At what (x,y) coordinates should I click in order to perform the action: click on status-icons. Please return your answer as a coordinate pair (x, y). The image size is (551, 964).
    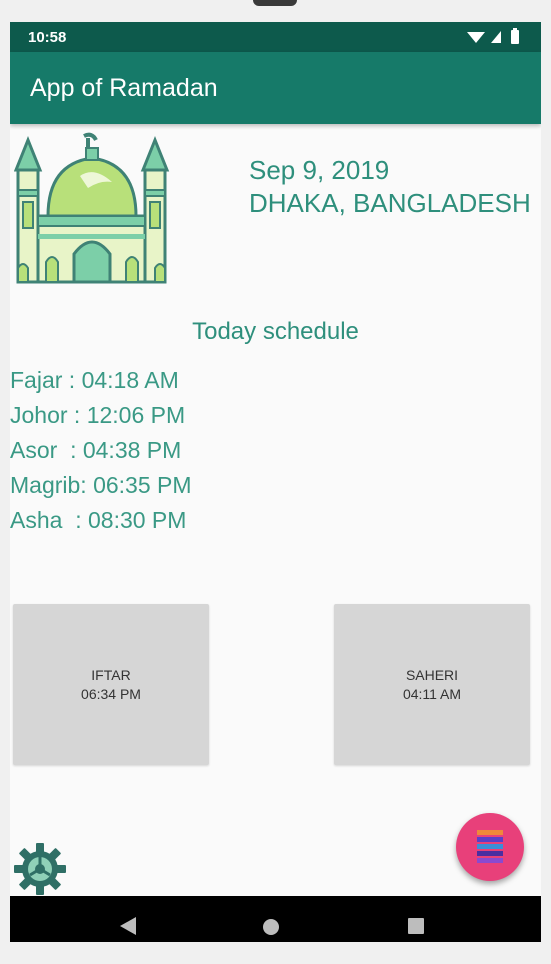
    Looking at the image, I should click on (496, 37).